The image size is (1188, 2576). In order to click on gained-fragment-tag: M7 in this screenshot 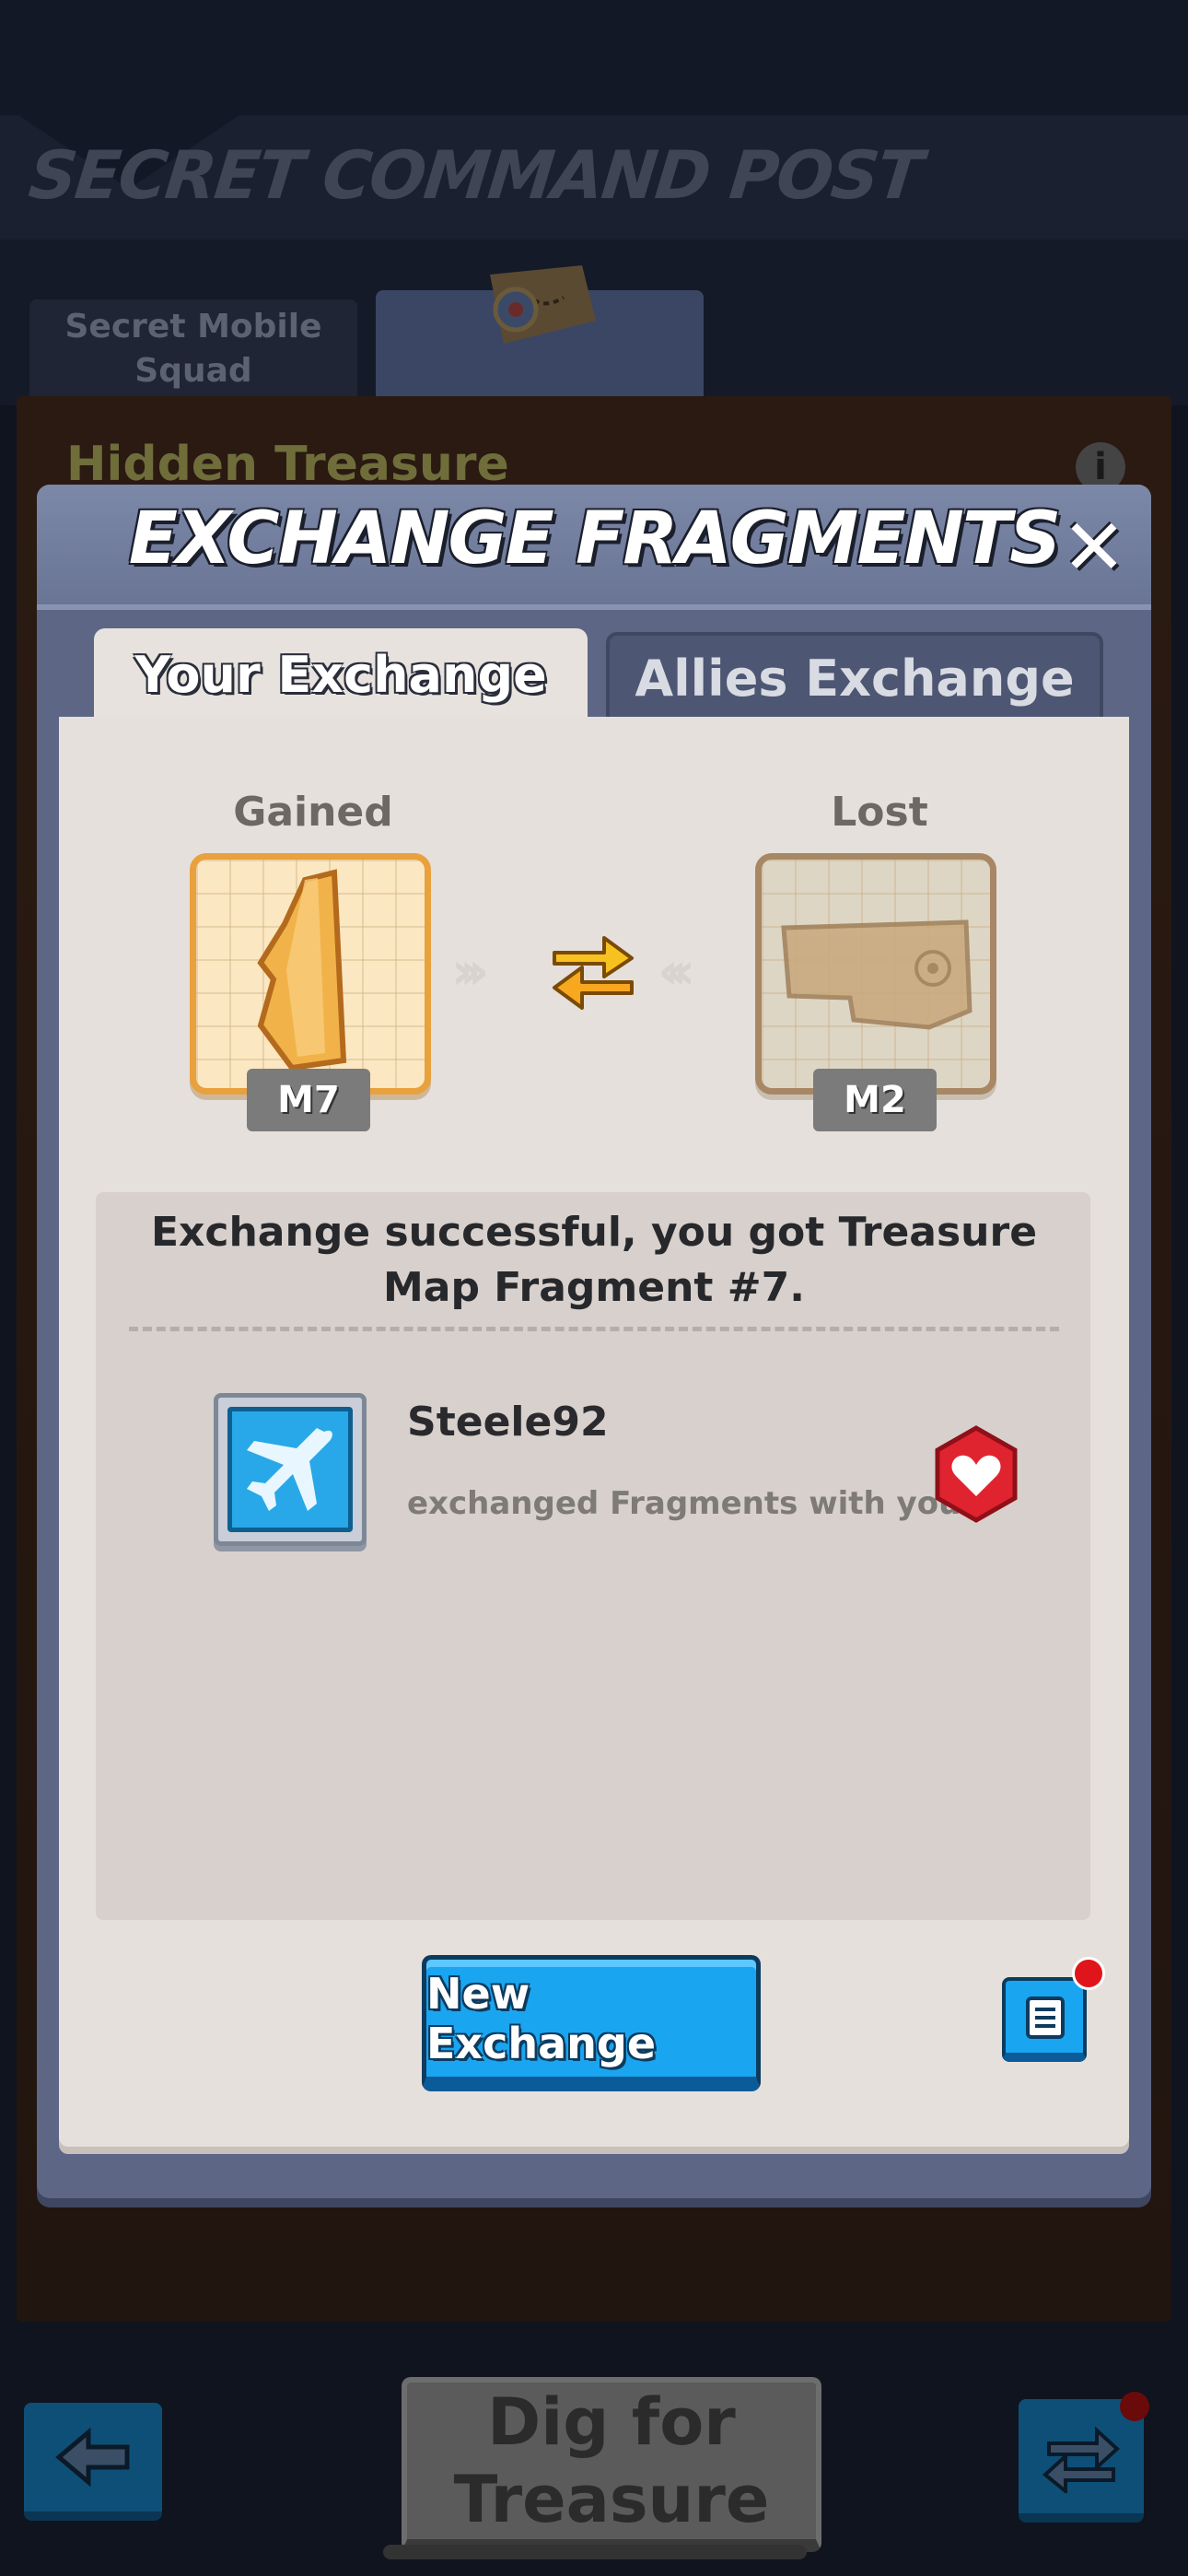, I will do `click(308, 1100)`.